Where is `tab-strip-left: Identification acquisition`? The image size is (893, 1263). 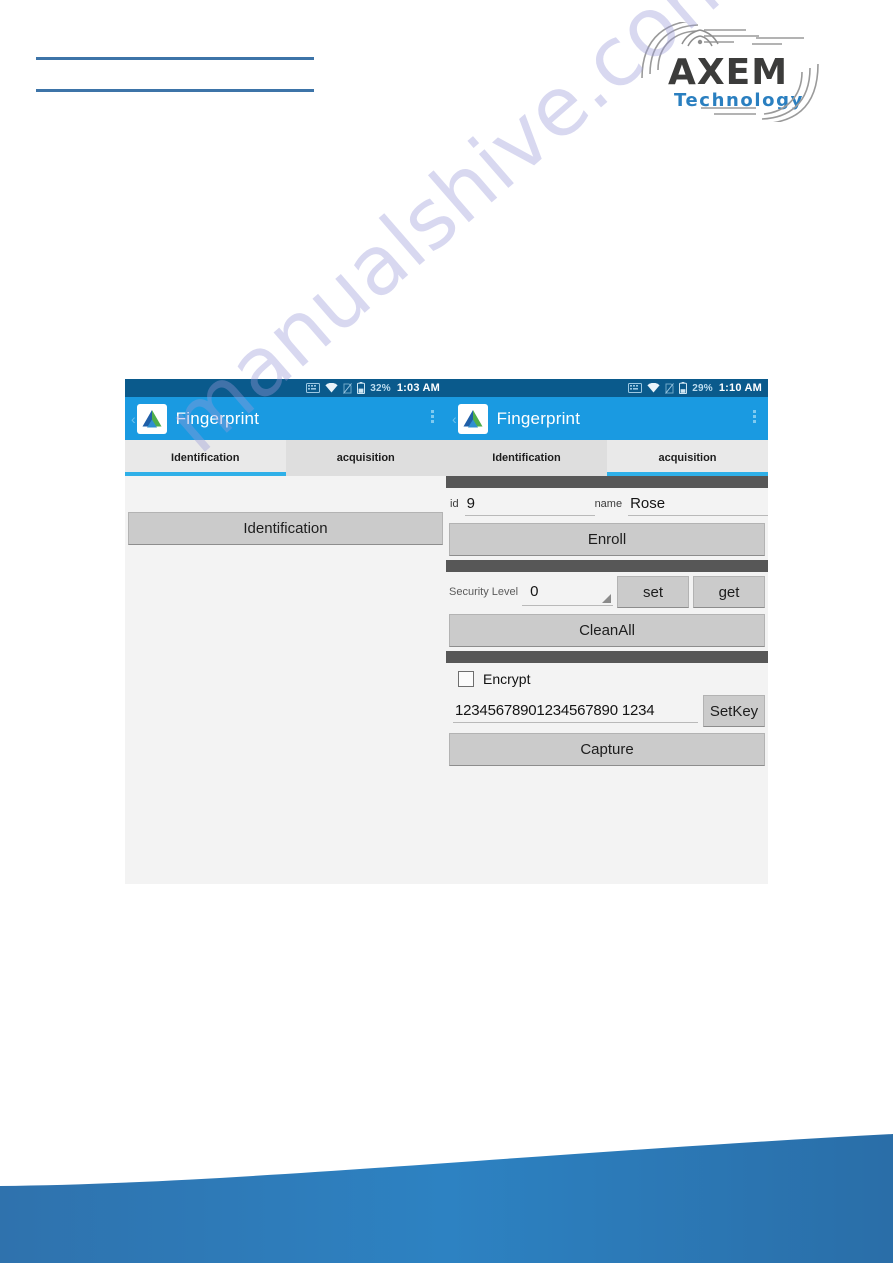 tab-strip-left: Identification acquisition is located at coordinates (285, 458).